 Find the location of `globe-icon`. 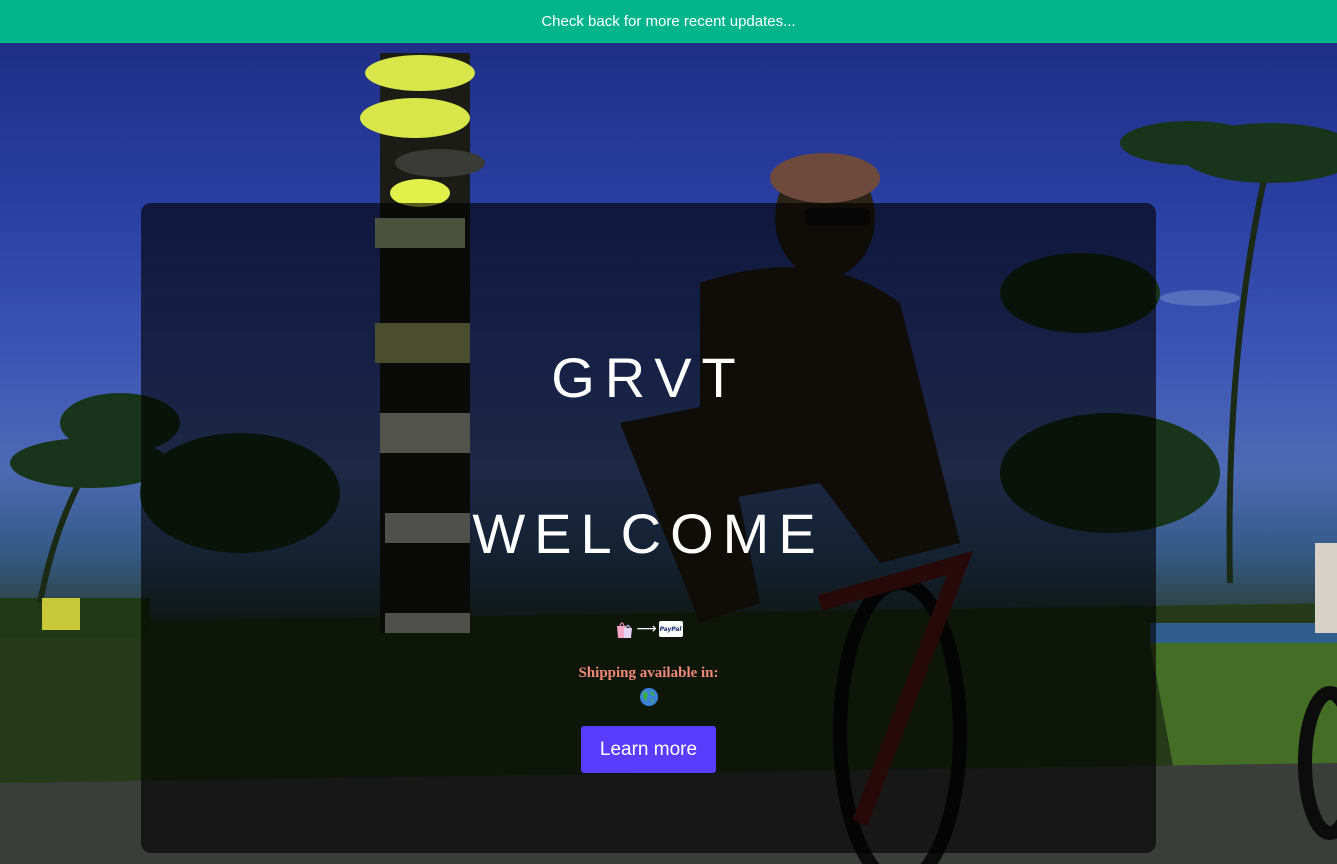

globe-icon is located at coordinates (648, 697).